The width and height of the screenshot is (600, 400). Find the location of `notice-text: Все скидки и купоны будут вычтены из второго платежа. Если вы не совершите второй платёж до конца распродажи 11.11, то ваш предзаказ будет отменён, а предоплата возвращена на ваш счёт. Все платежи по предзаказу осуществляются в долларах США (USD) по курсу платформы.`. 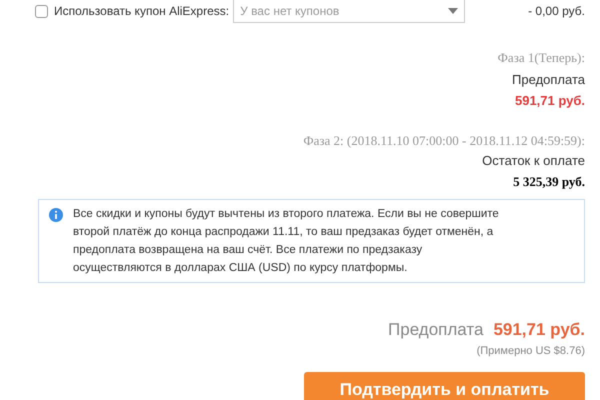

notice-text: Все скидки и купоны будут вычтены из второго платежа. Если вы не совершите второй платёж до конца распродажи 11.11, то ваш предзаказ будет отменён, а предоплата возвращена на ваш счёт. Все платежи по предзаказу осуществляются в долларах США (USD) по курсу платформы. is located at coordinates (286, 241).